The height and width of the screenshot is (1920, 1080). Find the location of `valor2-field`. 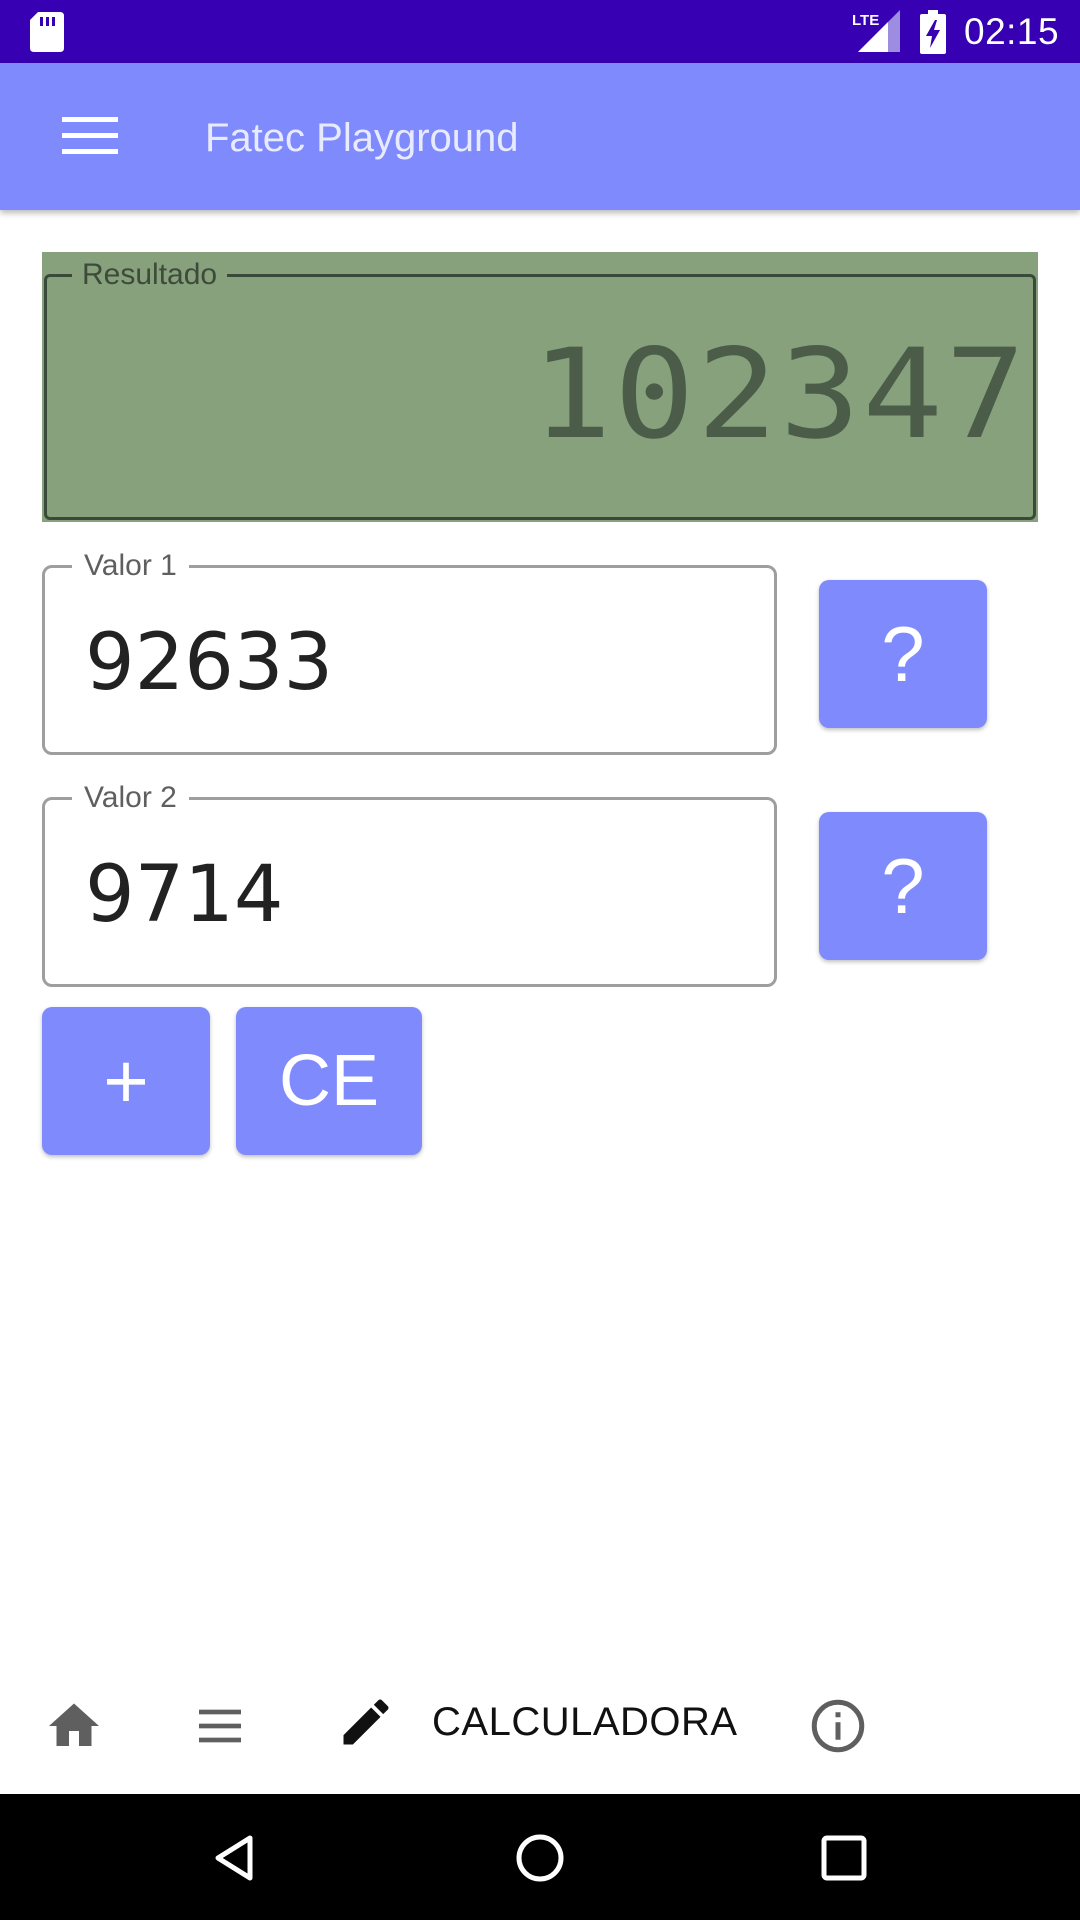

valor2-field is located at coordinates (409, 892).